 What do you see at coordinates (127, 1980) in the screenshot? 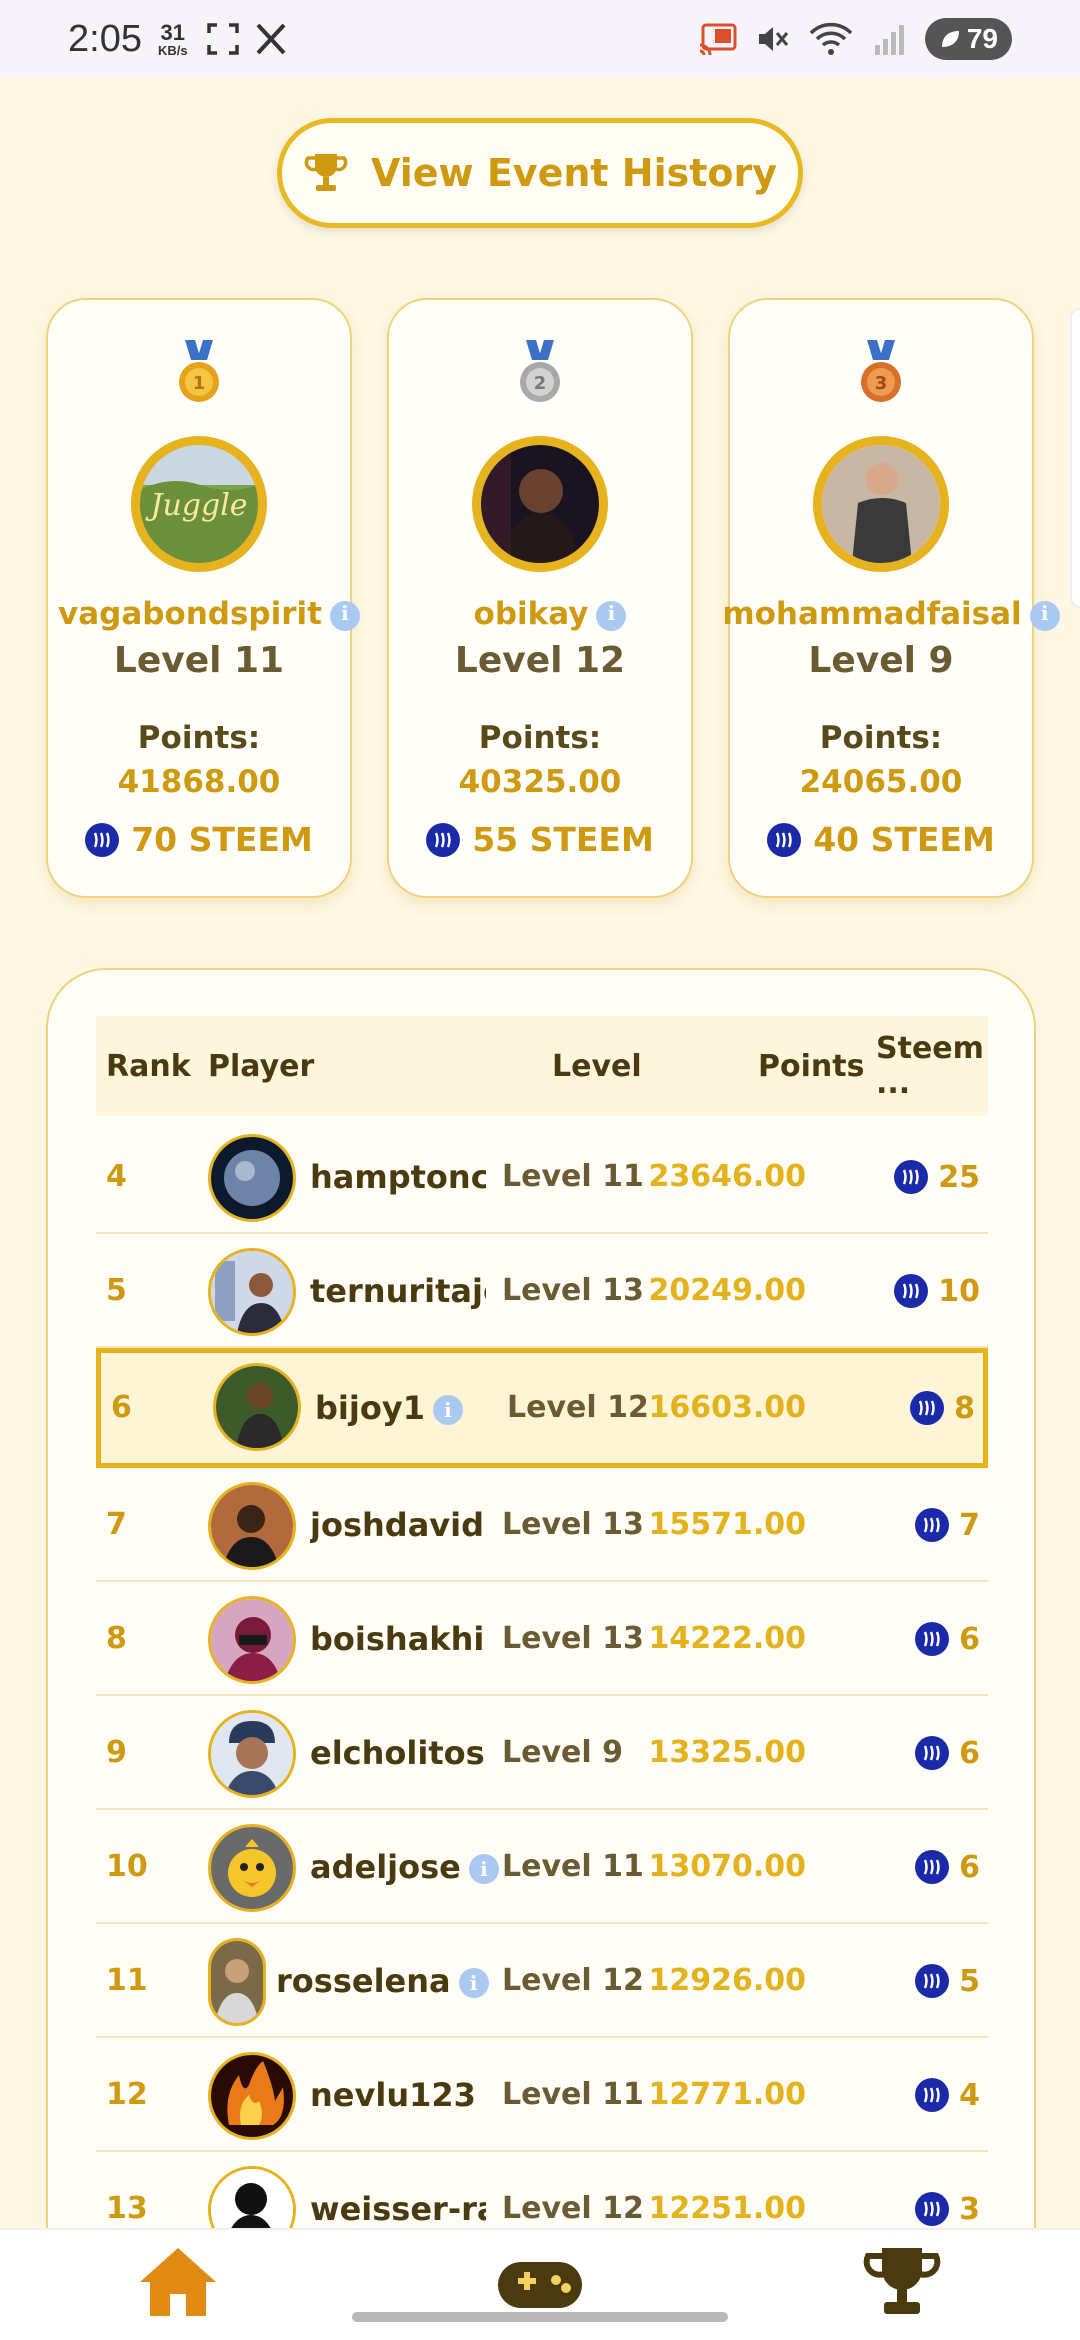
I see `row-rank: 11` at bounding box center [127, 1980].